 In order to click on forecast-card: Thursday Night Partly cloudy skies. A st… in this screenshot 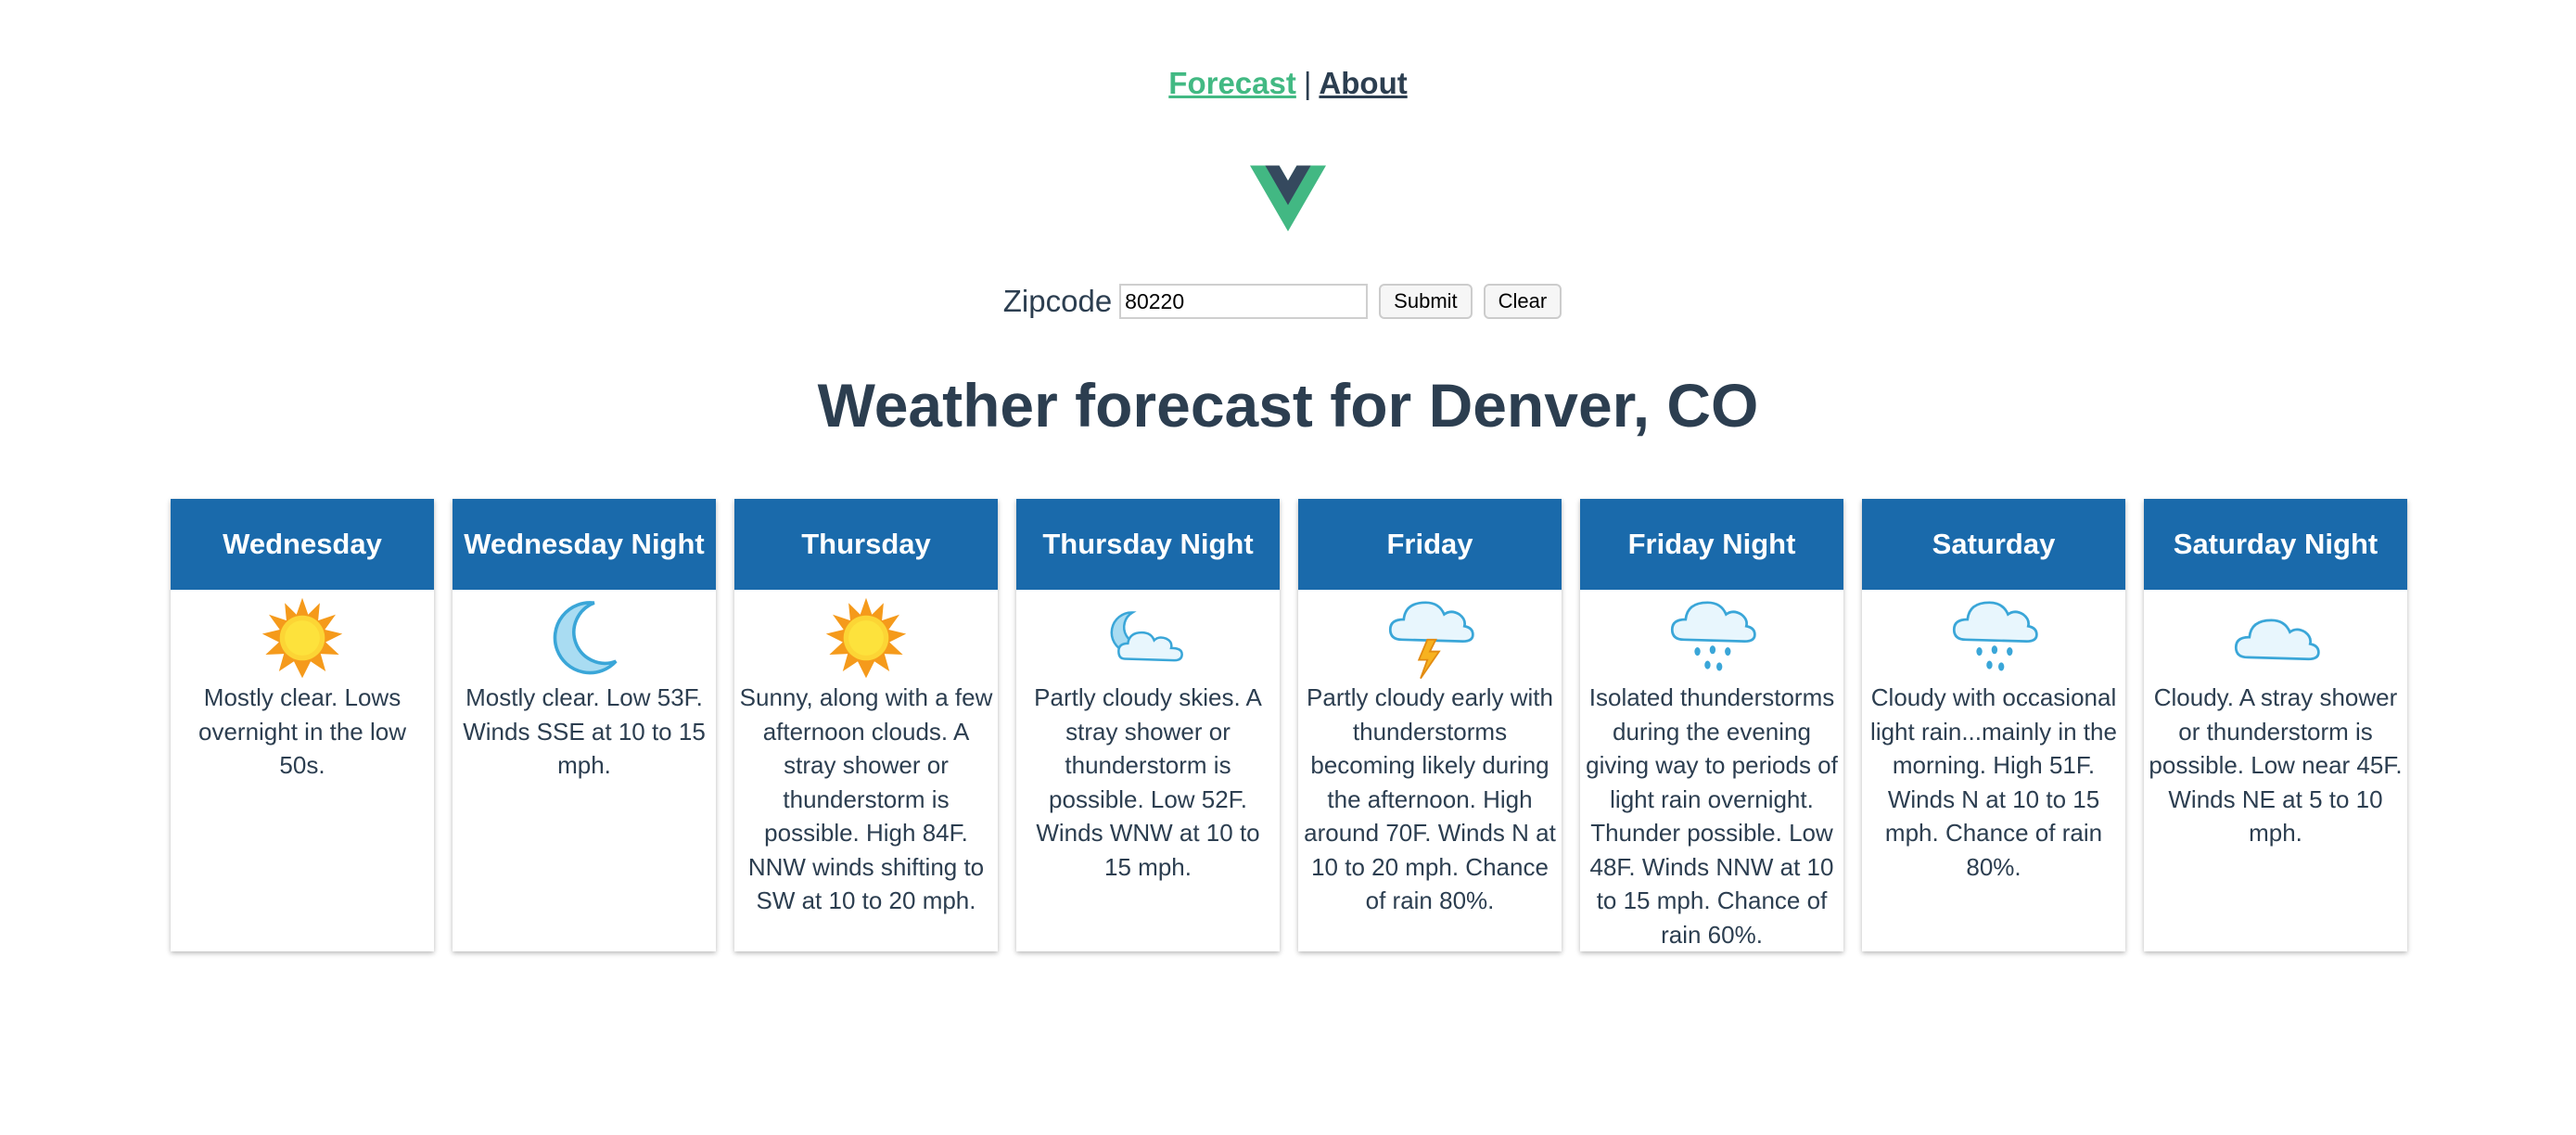, I will do `click(1148, 725)`.